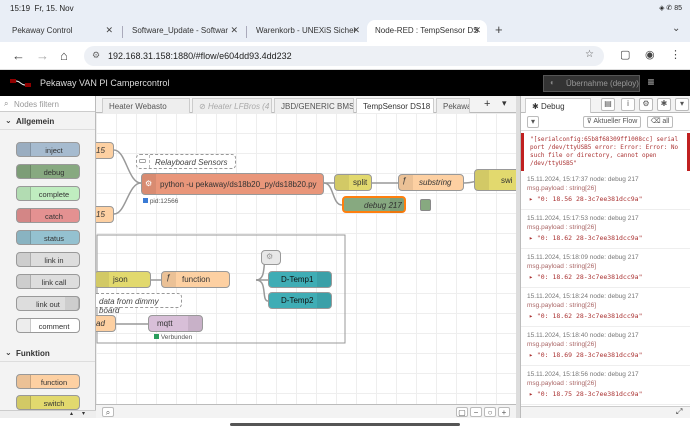 Image resolution: width=690 pixels, height=431 pixels. Describe the element at coordinates (431, 182) in the screenshot. I see `substring-node: ƒ substring` at that location.